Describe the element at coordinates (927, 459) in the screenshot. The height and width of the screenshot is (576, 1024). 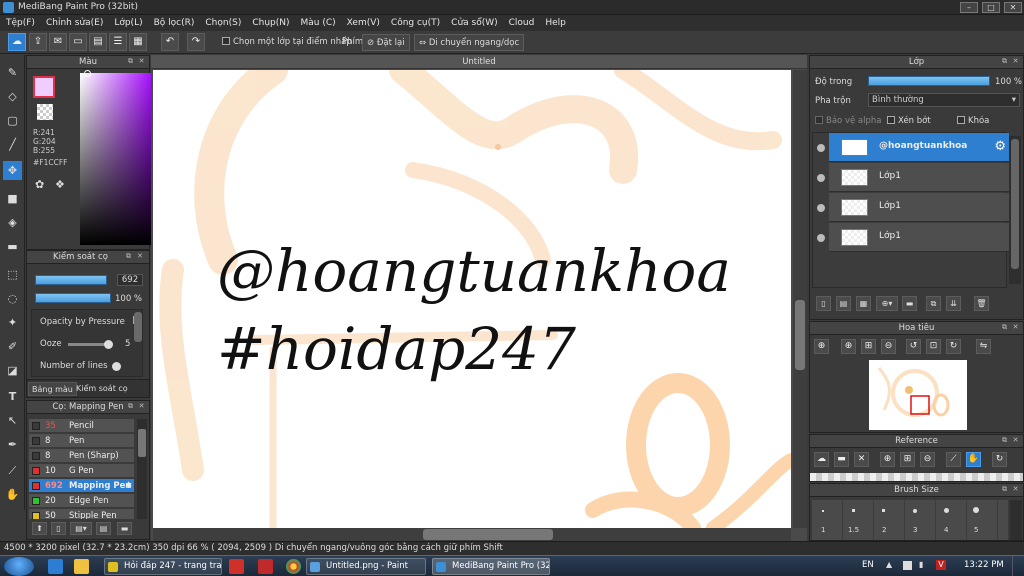
I see `reference-zoom-out-icon: ⊖` at that location.